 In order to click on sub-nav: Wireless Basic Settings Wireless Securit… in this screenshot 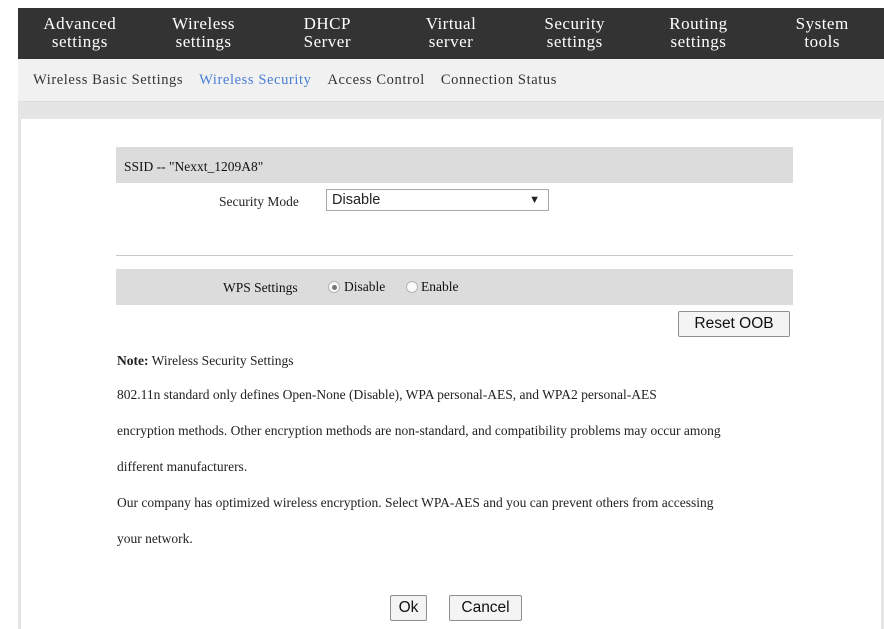, I will do `click(451, 80)`.